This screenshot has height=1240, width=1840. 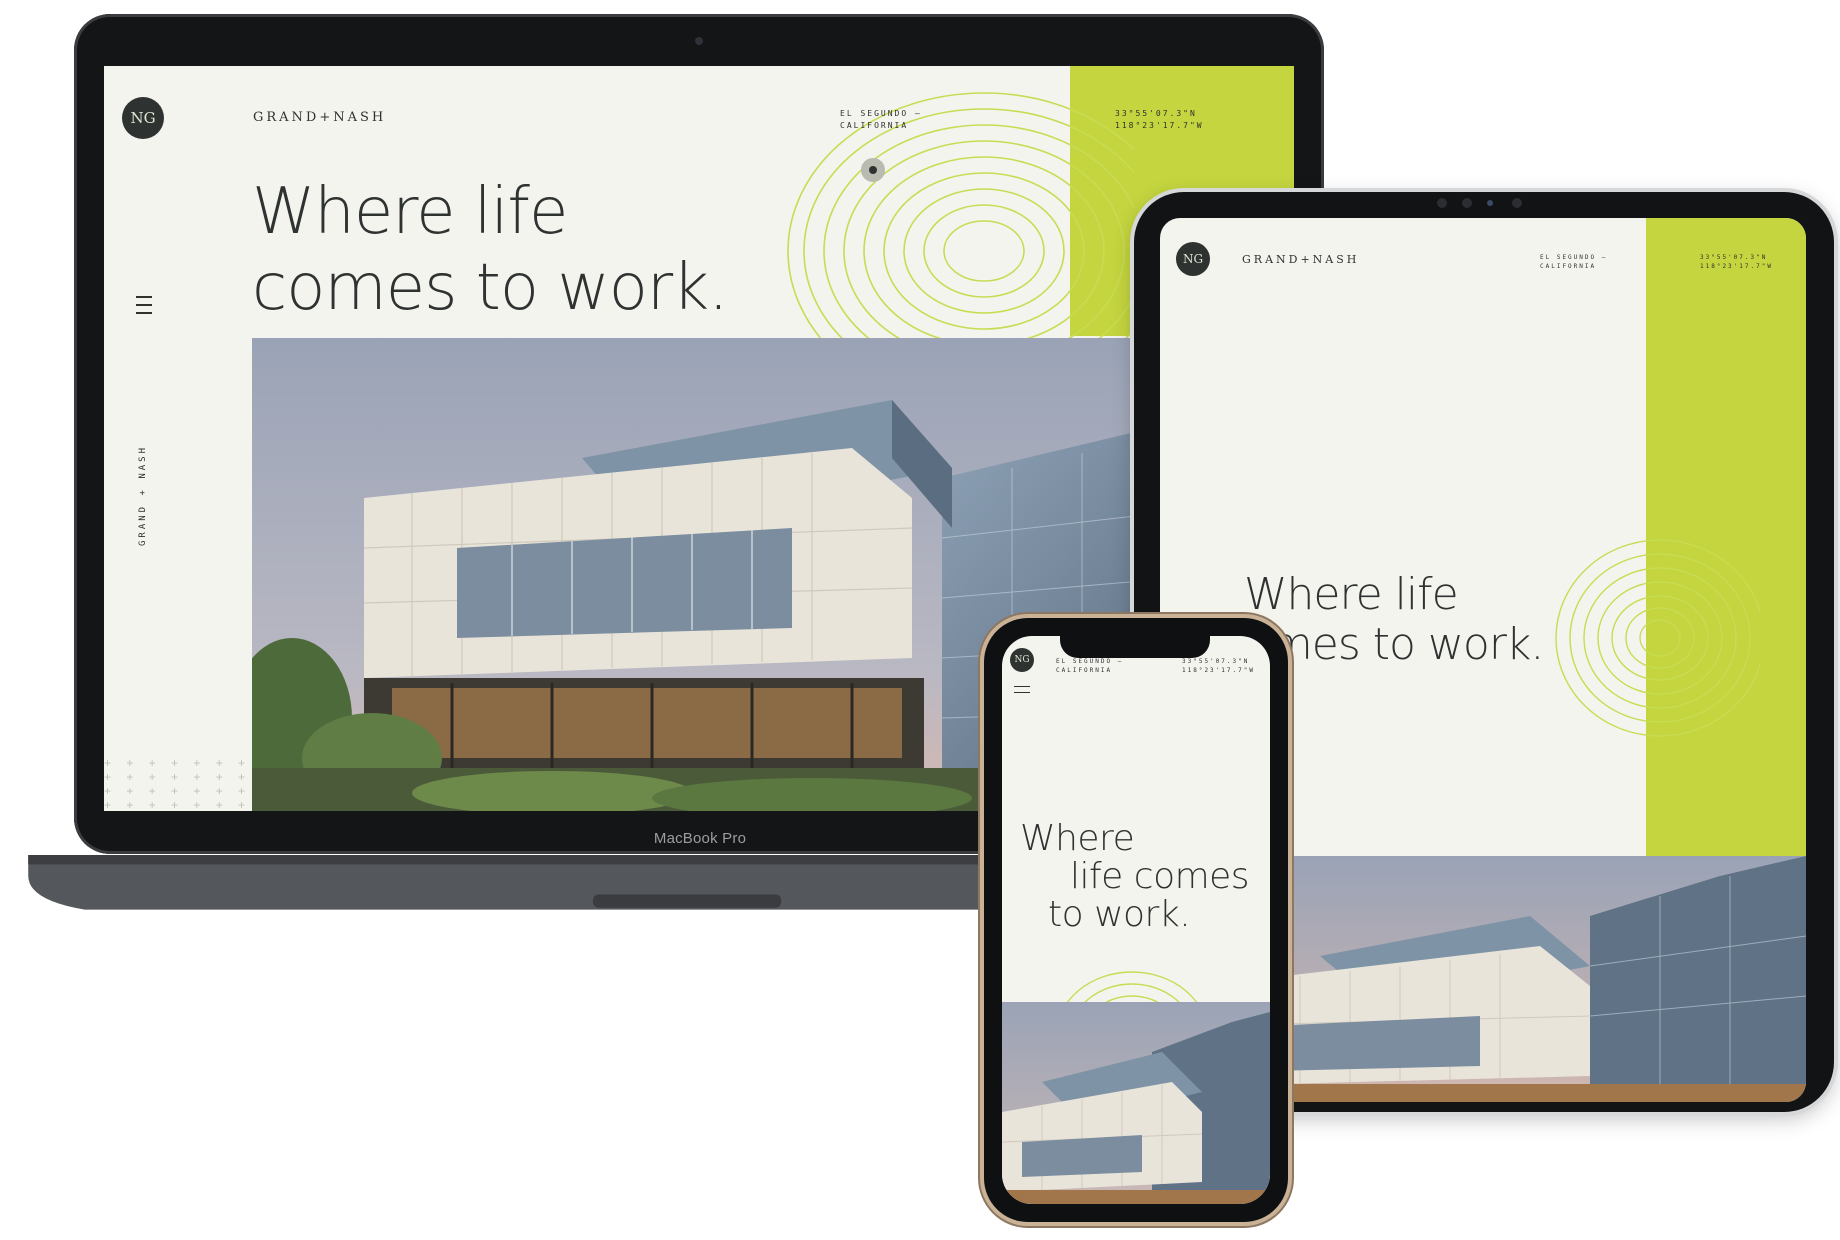 What do you see at coordinates (699, 41) in the screenshot?
I see `laptop-camera` at bounding box center [699, 41].